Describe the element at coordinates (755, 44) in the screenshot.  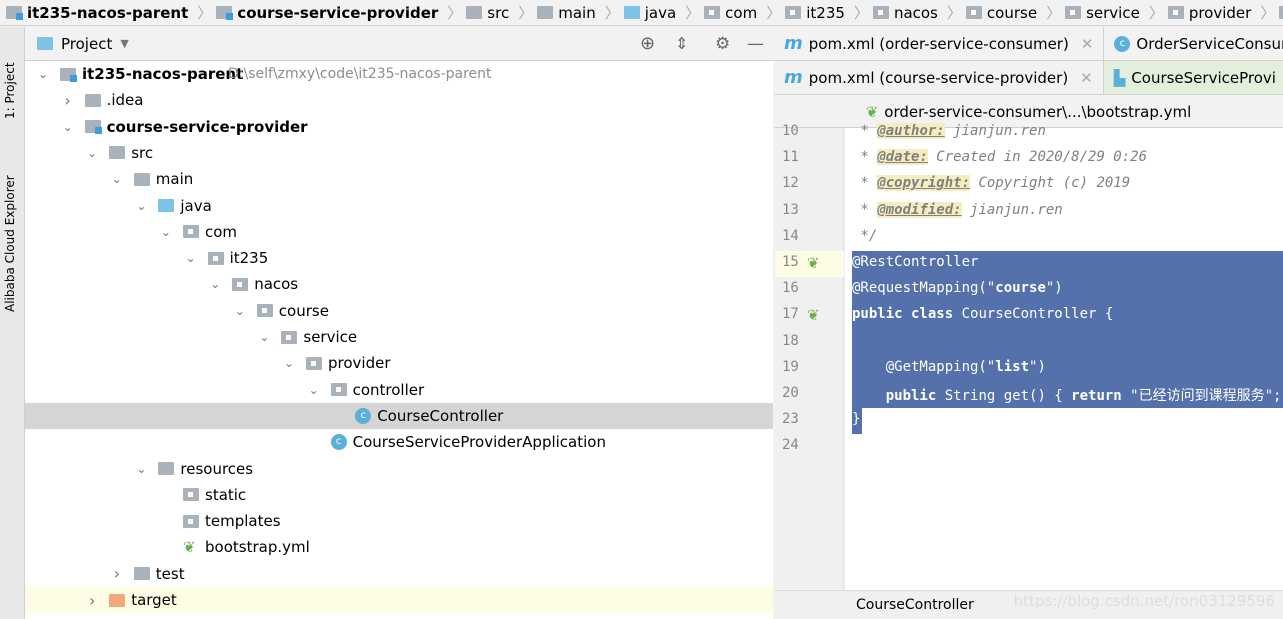
I see `minimize-icon: —` at that location.